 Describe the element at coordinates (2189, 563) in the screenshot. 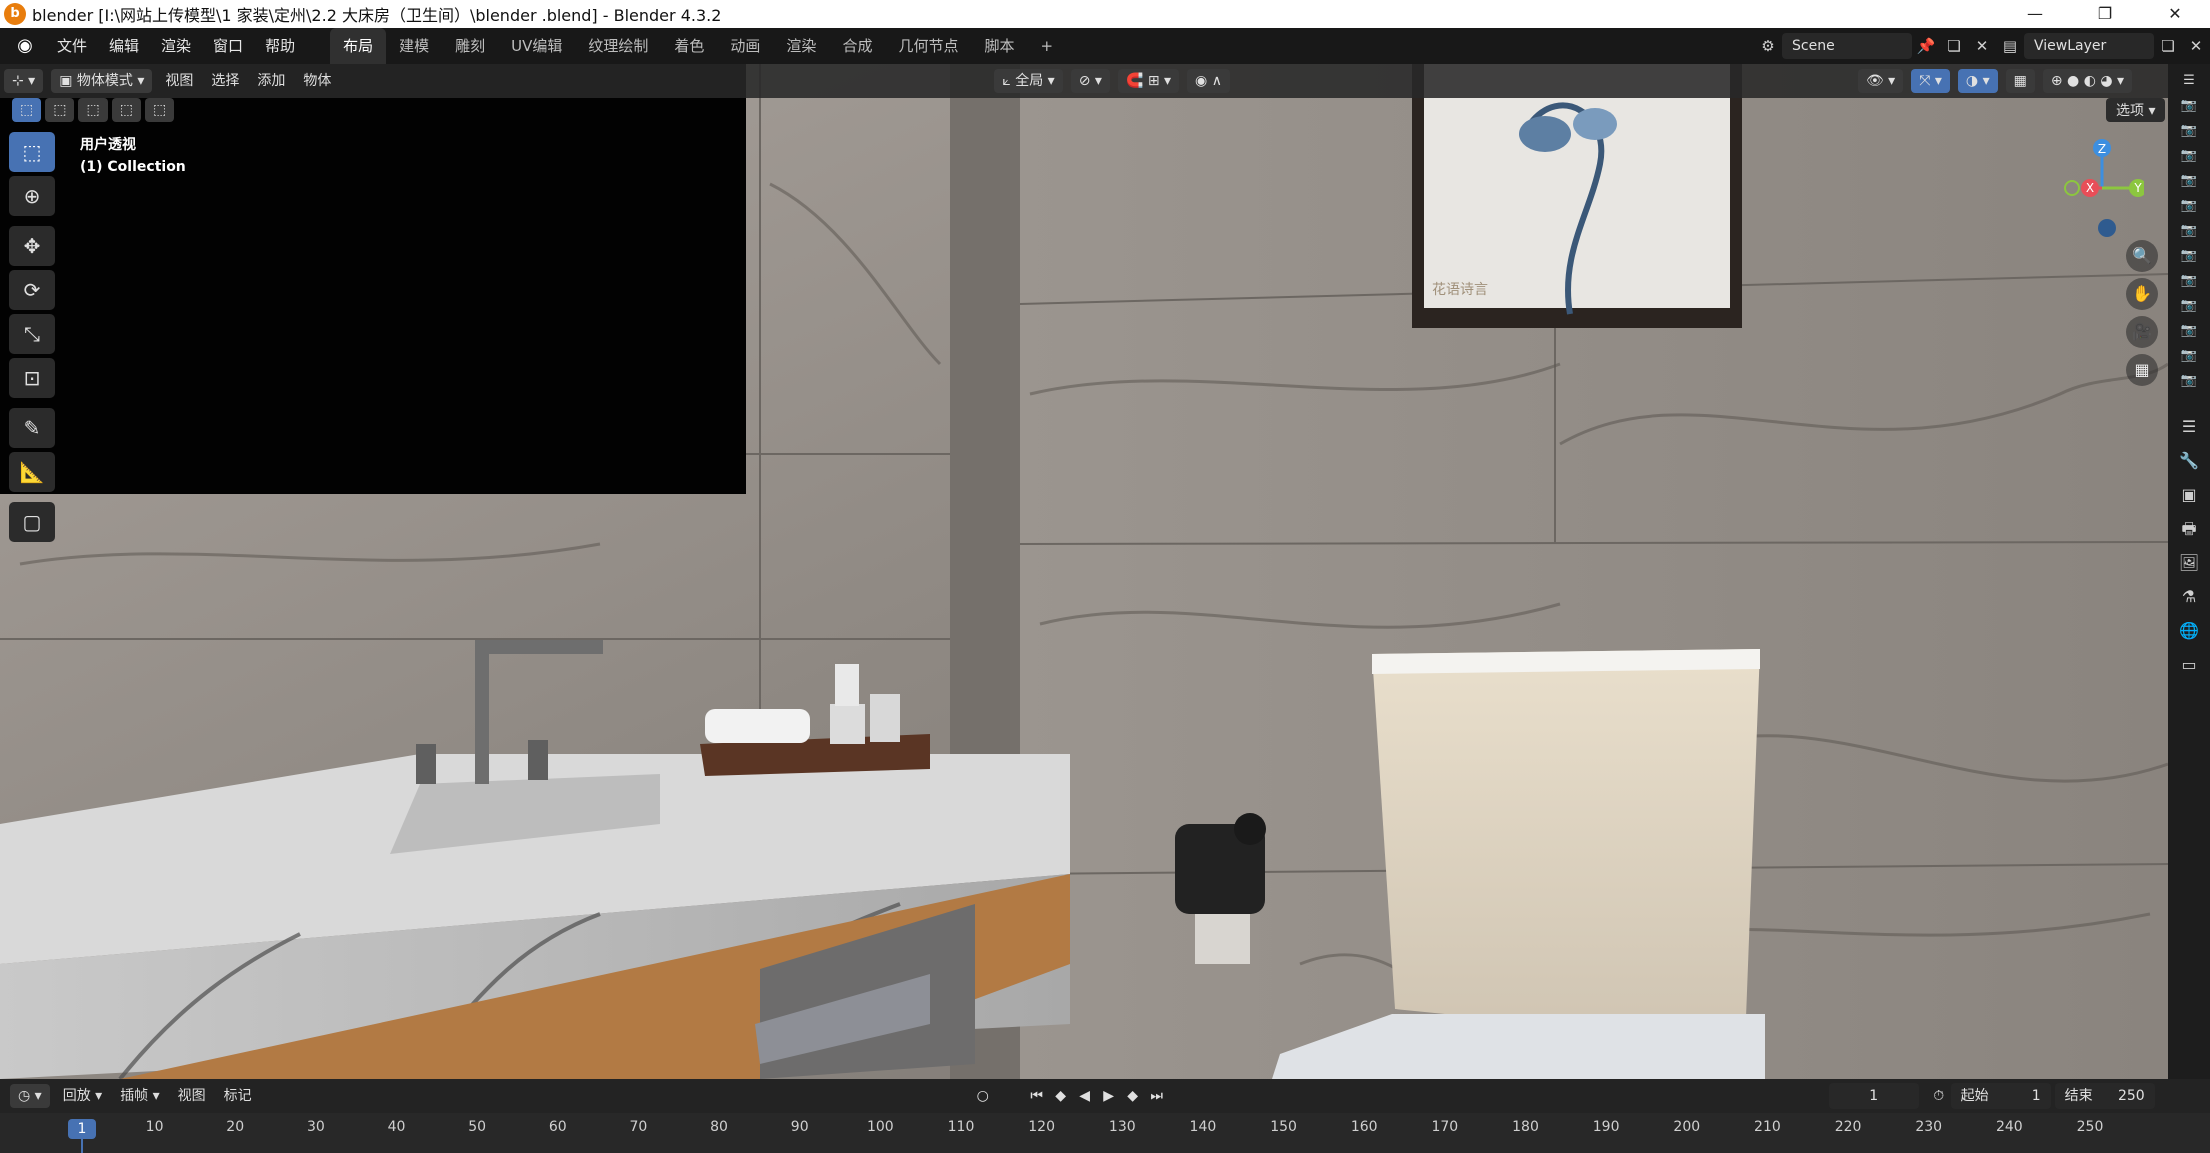

I see `view-layer-properties-icon: 🖼` at that location.